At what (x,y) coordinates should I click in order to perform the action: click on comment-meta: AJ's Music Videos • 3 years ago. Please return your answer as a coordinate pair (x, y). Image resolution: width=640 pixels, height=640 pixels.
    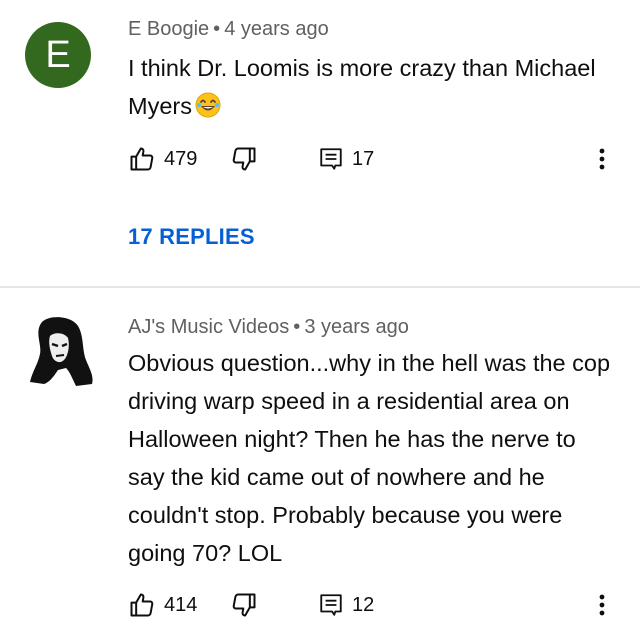
    Looking at the image, I should click on (268, 327).